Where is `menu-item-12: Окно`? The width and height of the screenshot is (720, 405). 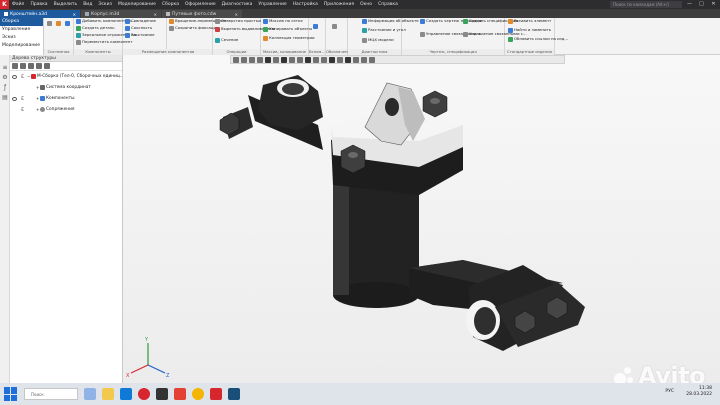 menu-item-12: Окно is located at coordinates (366, 4).